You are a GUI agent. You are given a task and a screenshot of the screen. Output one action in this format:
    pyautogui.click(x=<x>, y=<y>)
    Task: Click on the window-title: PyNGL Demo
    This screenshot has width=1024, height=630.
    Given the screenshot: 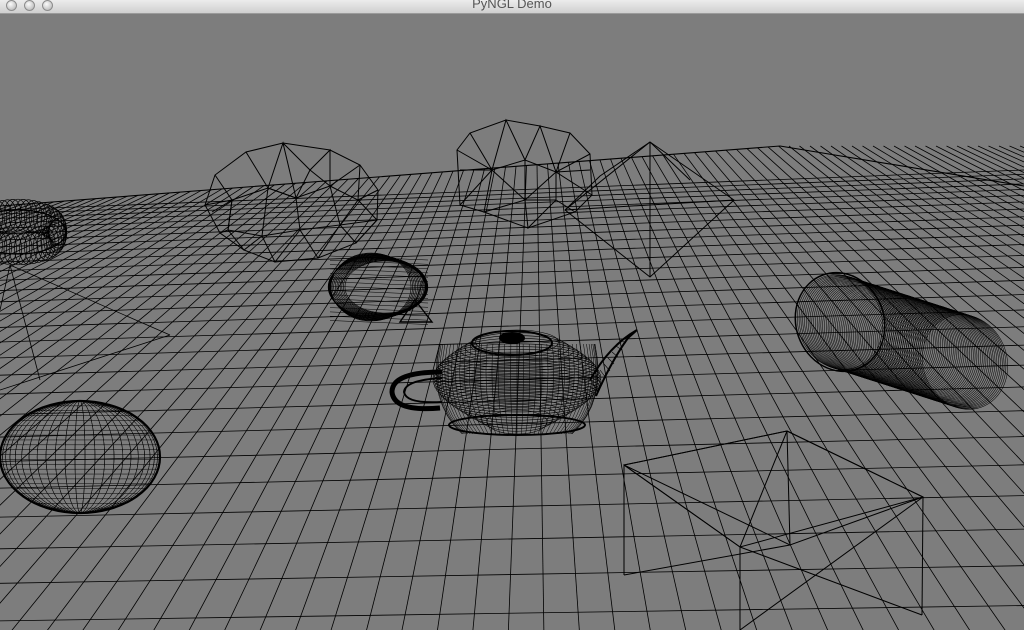 What is the action you would take?
    pyautogui.click(x=512, y=5)
    